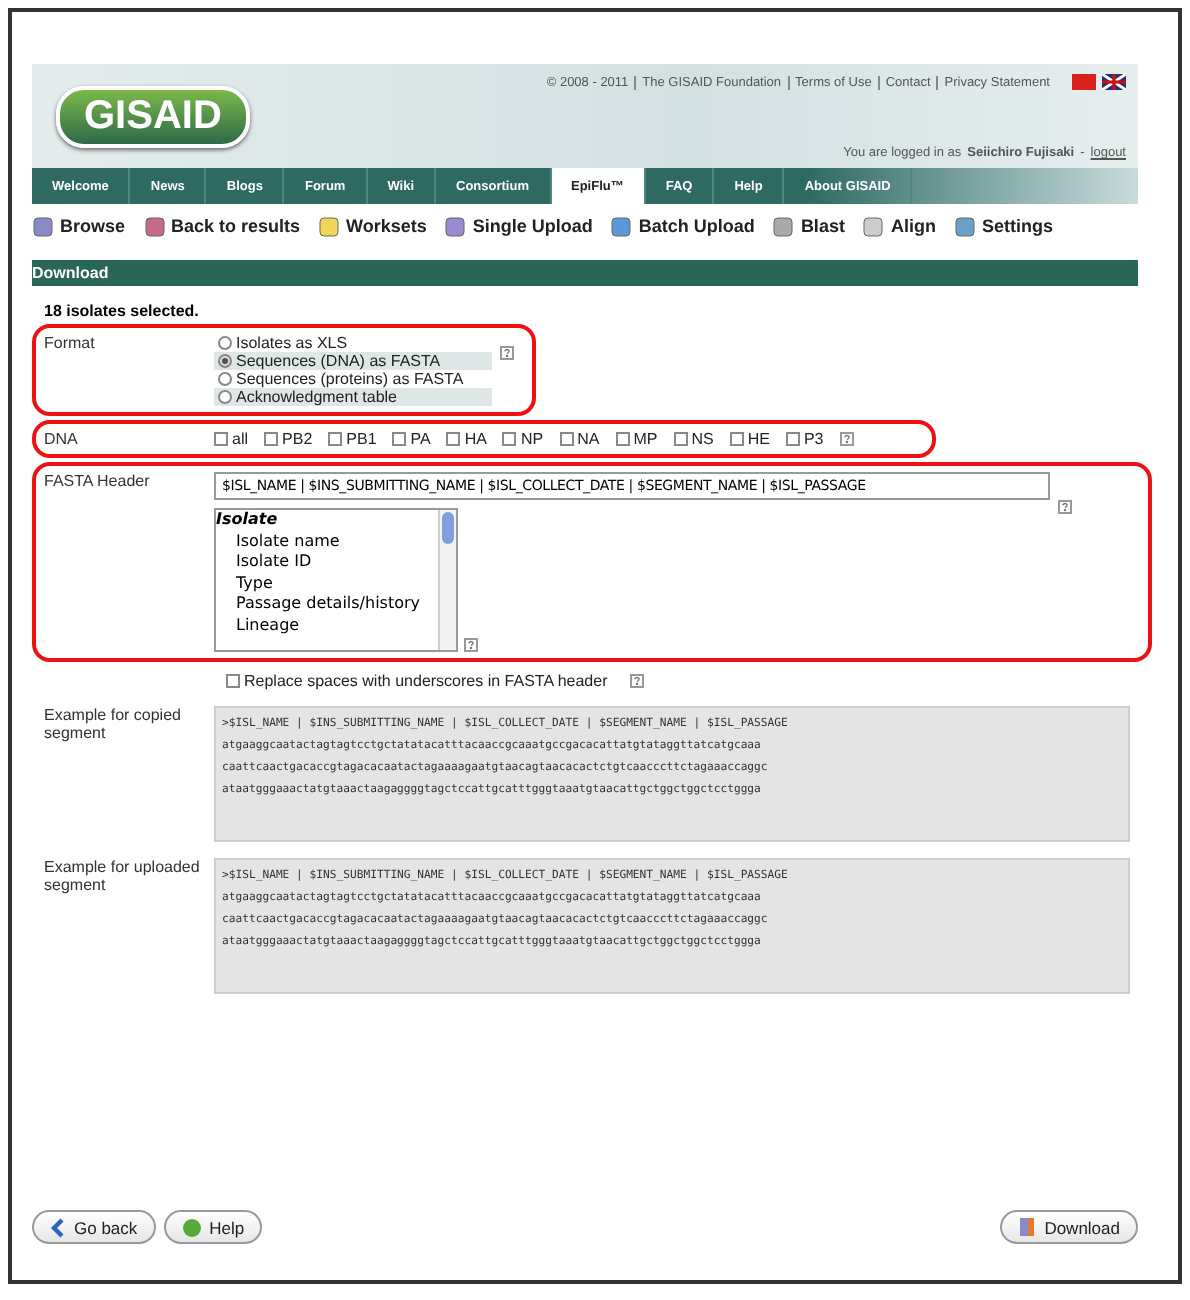 The width and height of the screenshot is (1190, 1300). Describe the element at coordinates (1027, 1227) in the screenshot. I see `download-icon` at that location.